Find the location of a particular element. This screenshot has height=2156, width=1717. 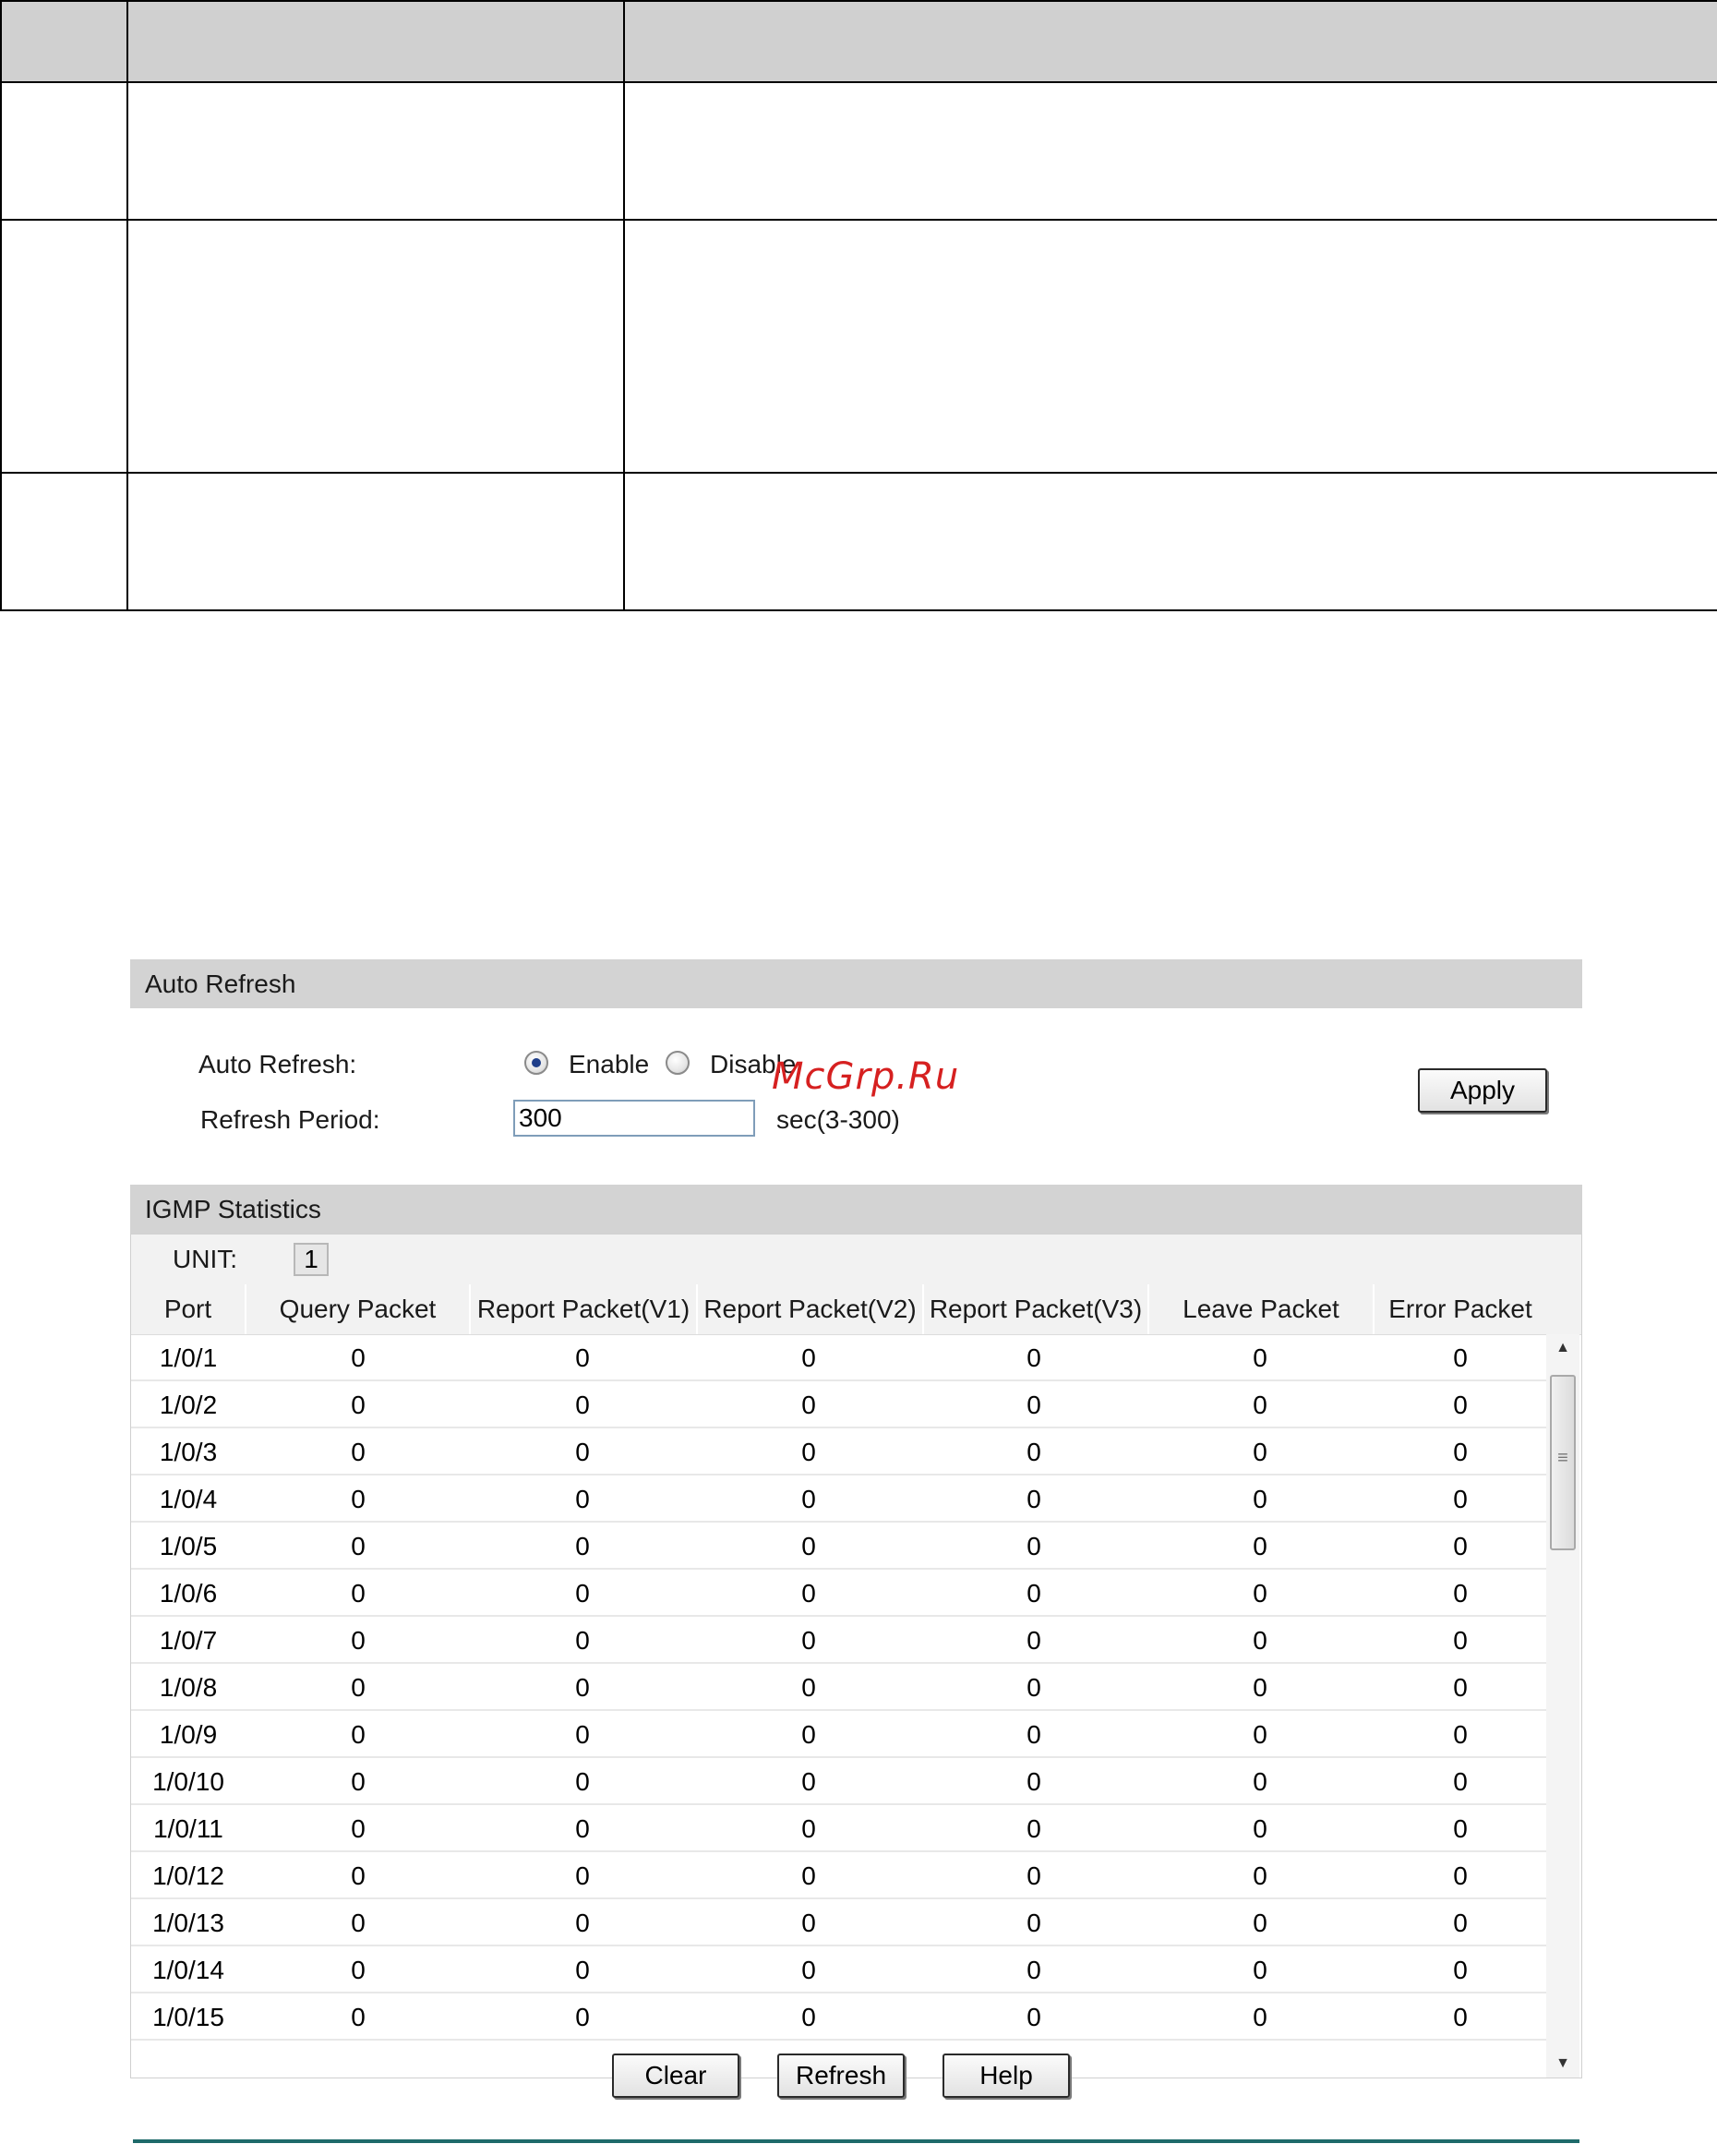

port-cell: 1/0/15 is located at coordinates (188, 2017).